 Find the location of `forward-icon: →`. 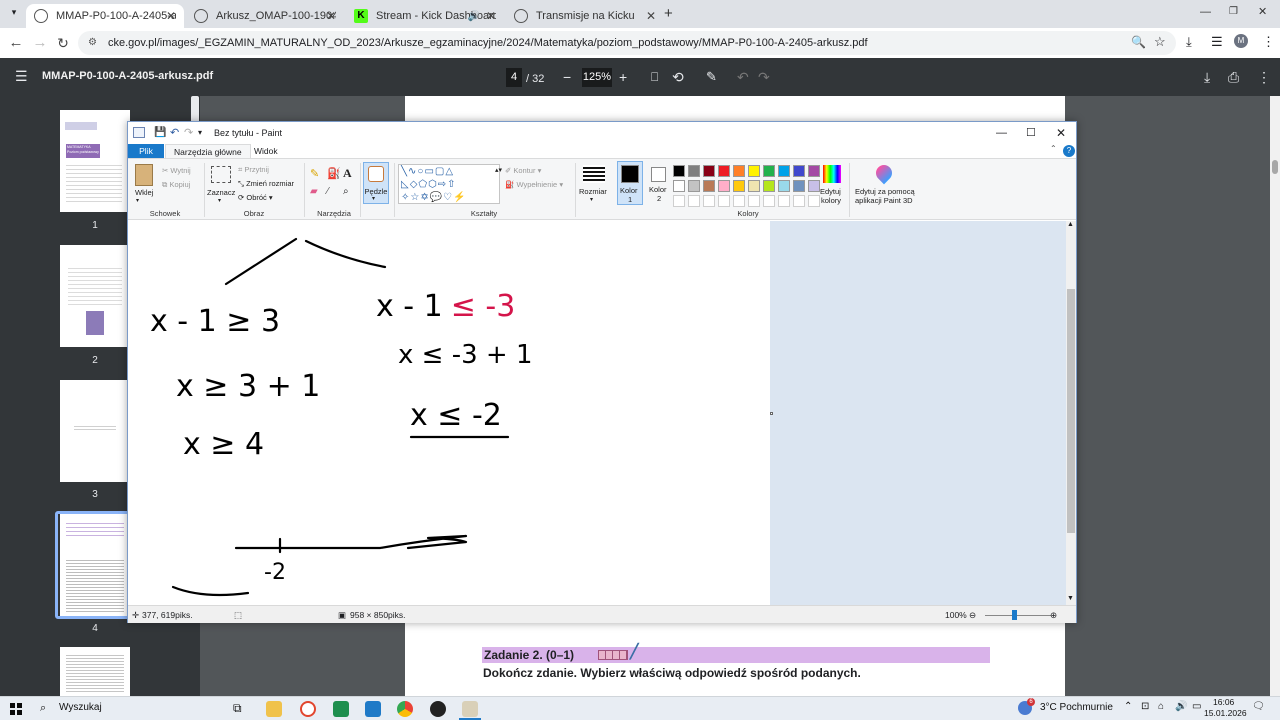

forward-icon: → is located at coordinates (40, 43).